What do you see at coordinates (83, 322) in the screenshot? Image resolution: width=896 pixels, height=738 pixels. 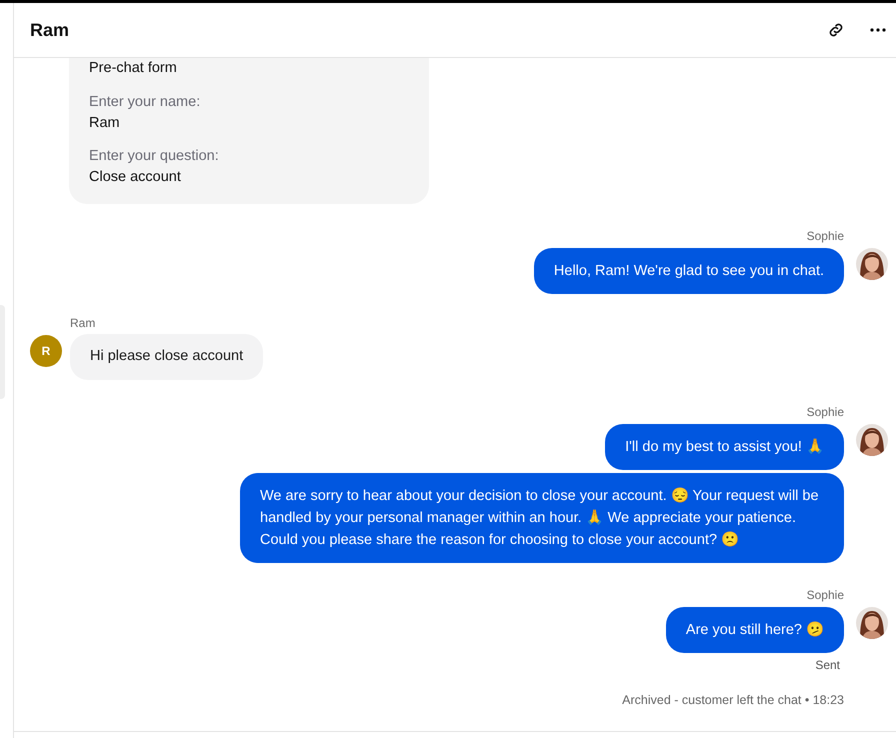 I see `author-name: Ram` at bounding box center [83, 322].